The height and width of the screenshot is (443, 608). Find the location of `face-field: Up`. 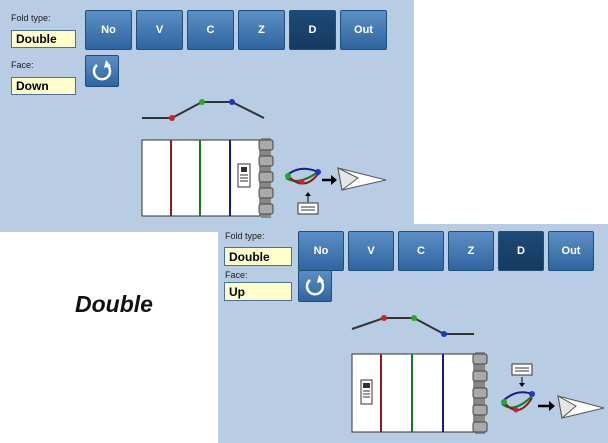

face-field: Up is located at coordinates (258, 291).